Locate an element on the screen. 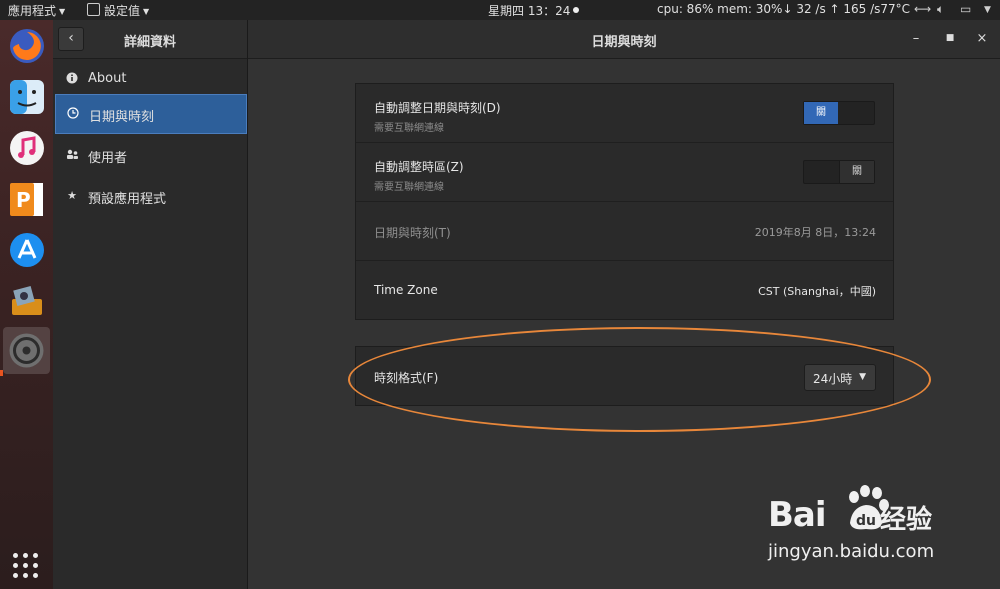 Image resolution: width=1000 pixels, height=589 pixels. sidebar-item-default-apps: ★ 預設應用程式 is located at coordinates (150, 196).